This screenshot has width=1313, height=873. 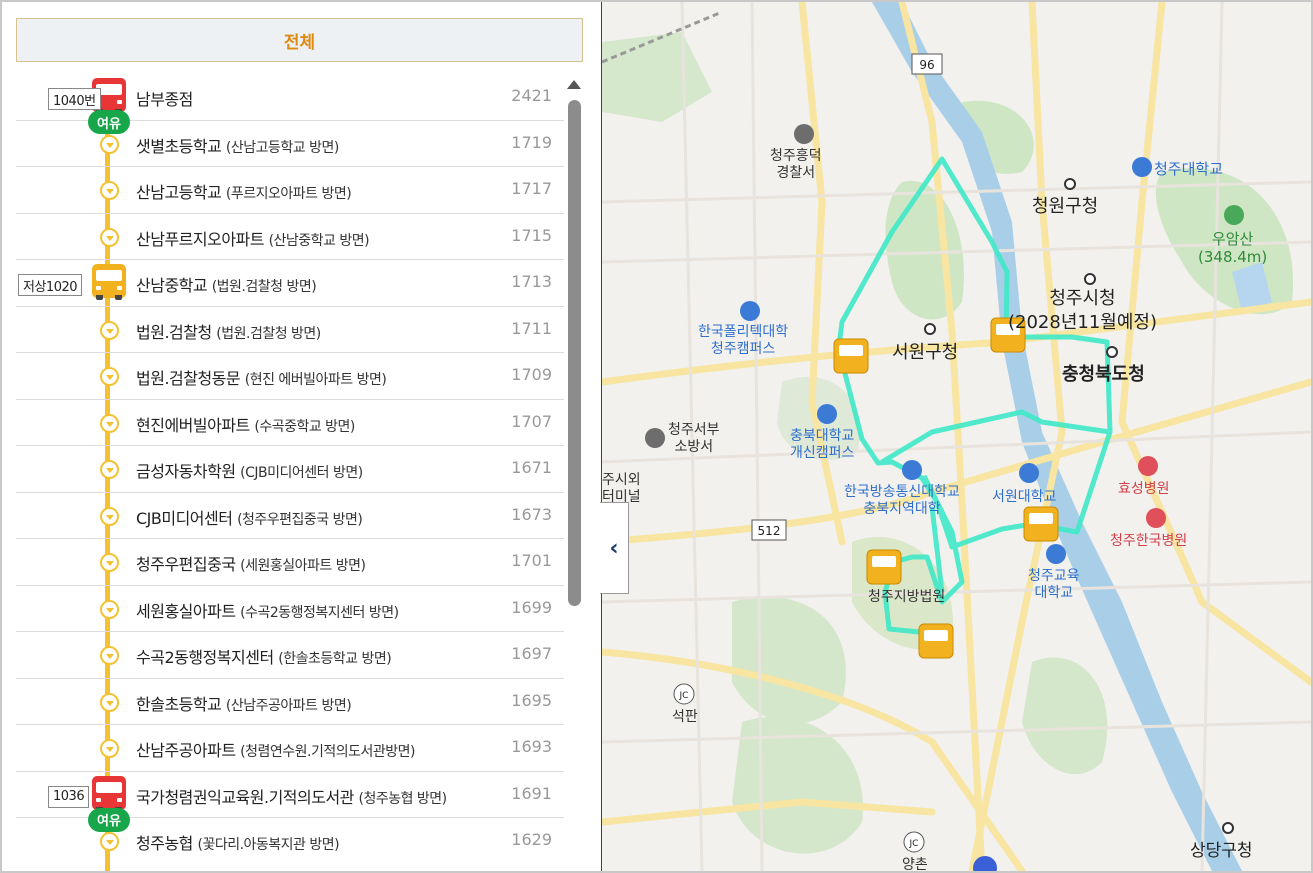 I want to click on stop-id: 1691, so click(x=531, y=793).